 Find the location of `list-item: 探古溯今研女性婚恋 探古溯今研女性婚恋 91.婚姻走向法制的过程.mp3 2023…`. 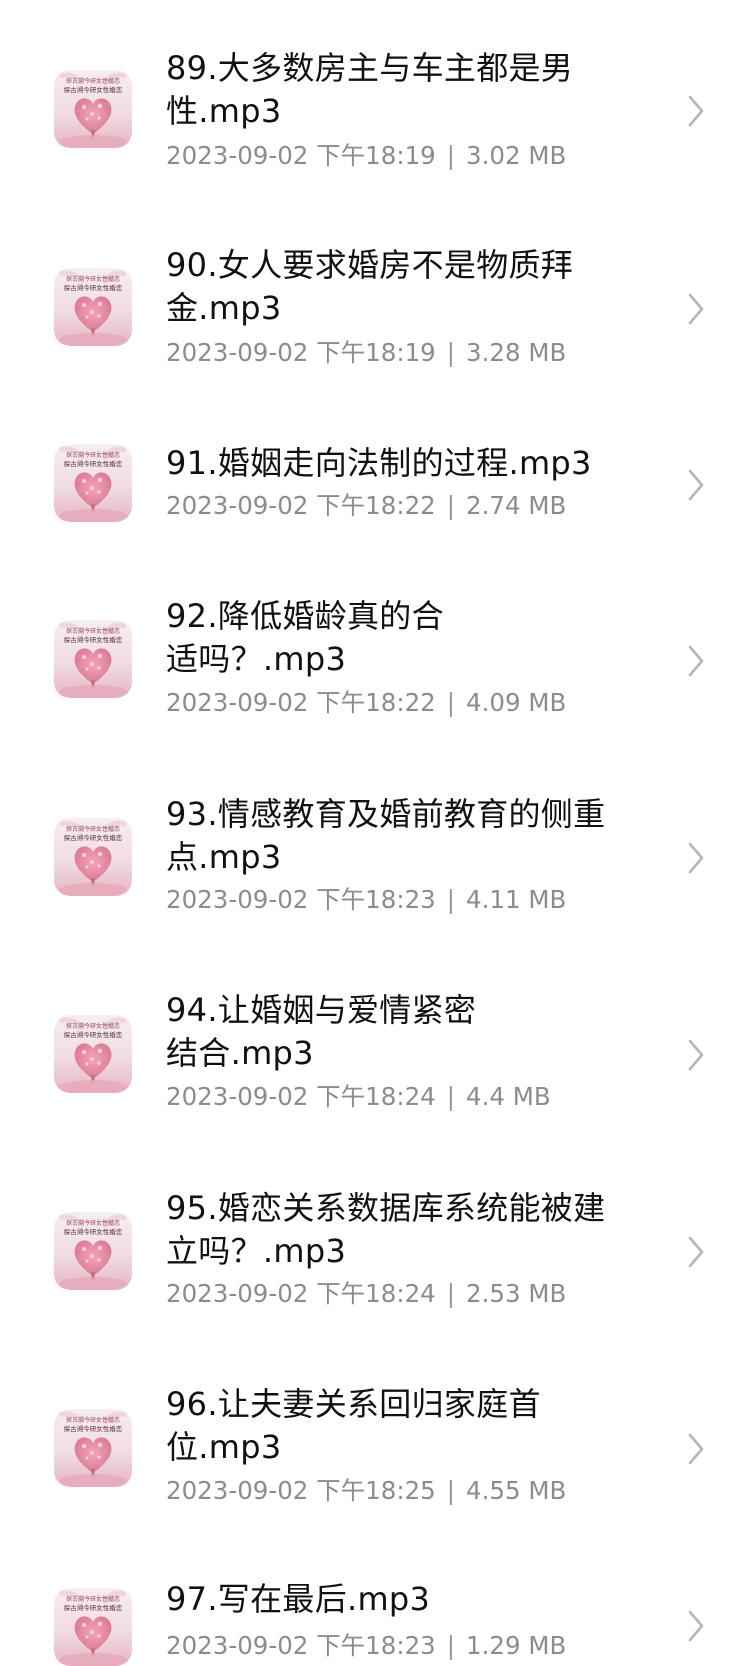

list-item: 探古溯今研女性婚恋 探古溯今研女性婚恋 91.婚姻走向法制的过程.mp3 2023… is located at coordinates (375, 480).